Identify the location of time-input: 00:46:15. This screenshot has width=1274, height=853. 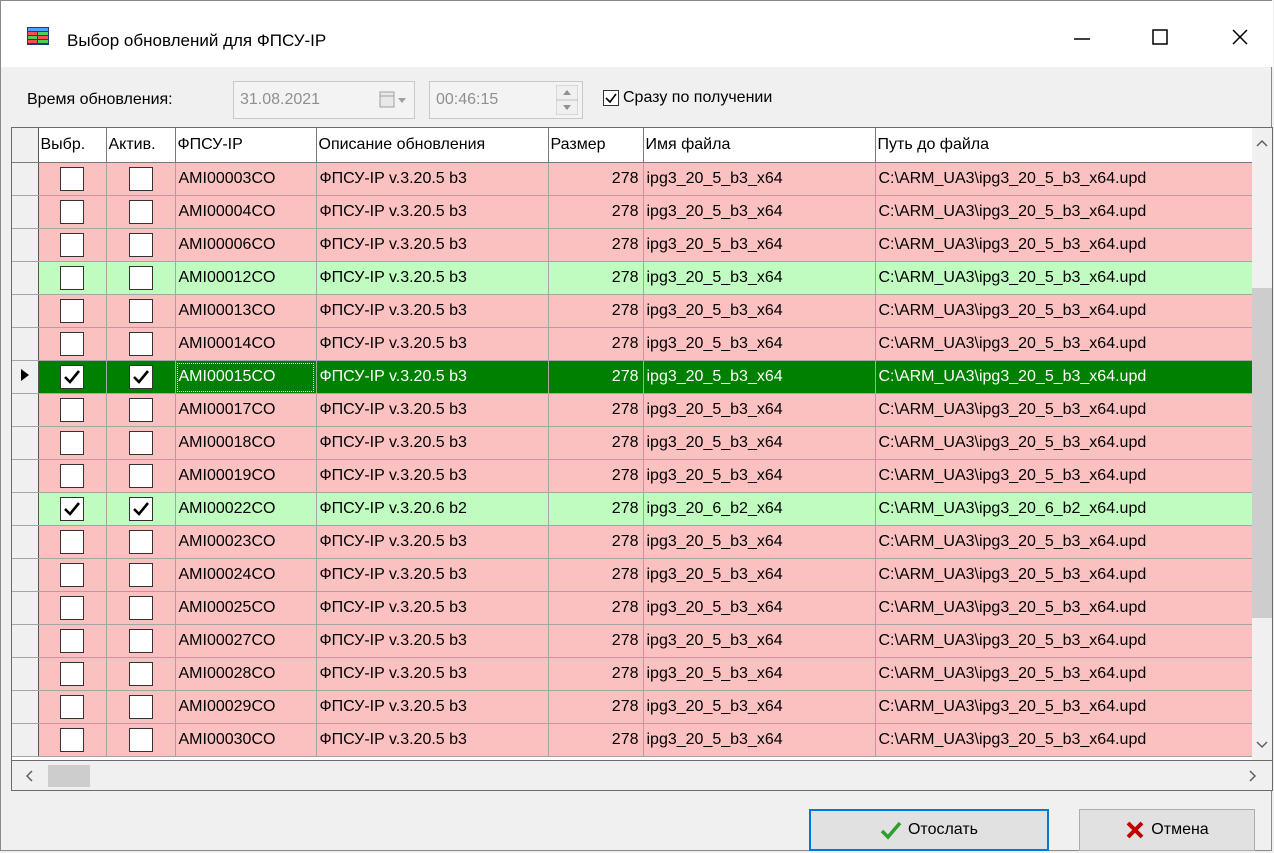
(506, 100).